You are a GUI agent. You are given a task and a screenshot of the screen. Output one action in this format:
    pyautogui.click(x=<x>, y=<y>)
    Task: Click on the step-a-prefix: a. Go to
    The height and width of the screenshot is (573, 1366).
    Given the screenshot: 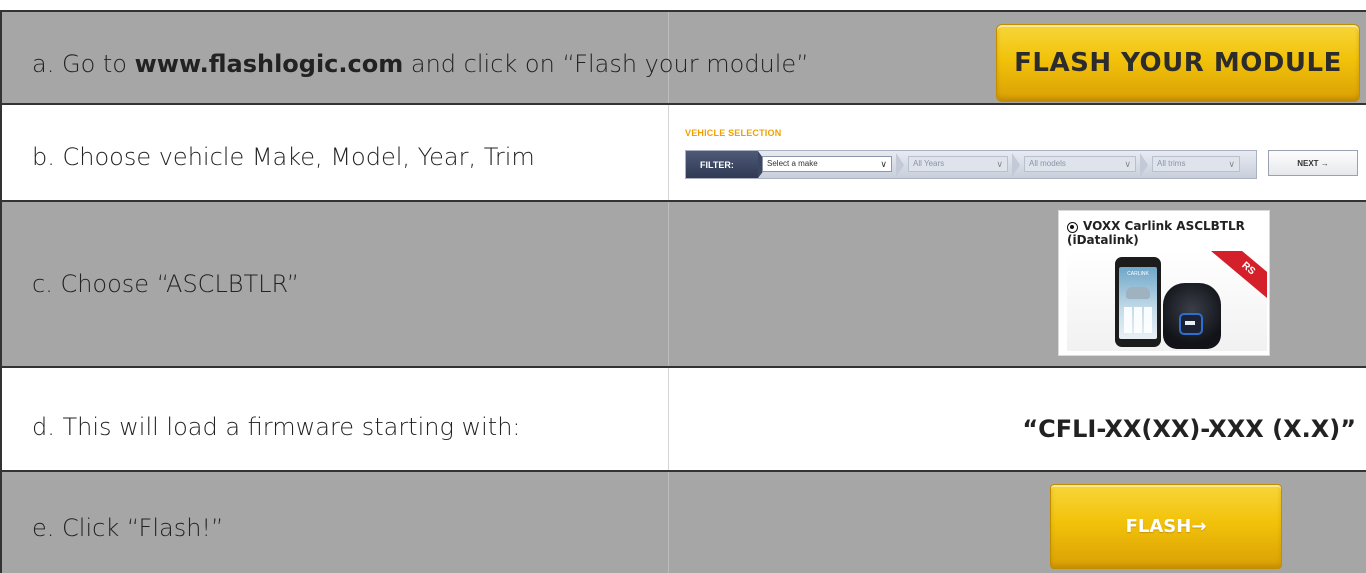 What is the action you would take?
    pyautogui.click(x=83, y=64)
    